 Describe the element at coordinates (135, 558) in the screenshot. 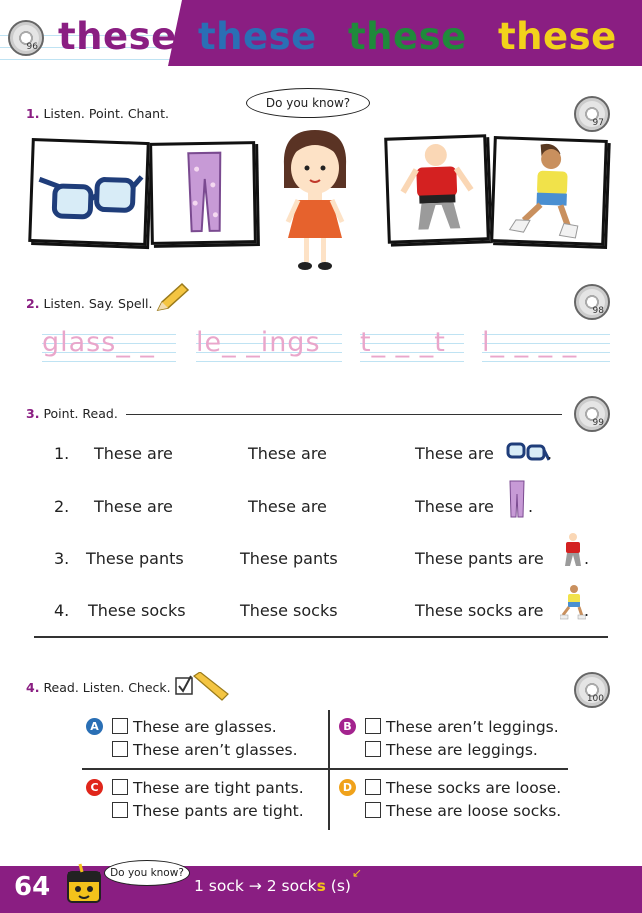

I see `row-text-1: These pants` at that location.